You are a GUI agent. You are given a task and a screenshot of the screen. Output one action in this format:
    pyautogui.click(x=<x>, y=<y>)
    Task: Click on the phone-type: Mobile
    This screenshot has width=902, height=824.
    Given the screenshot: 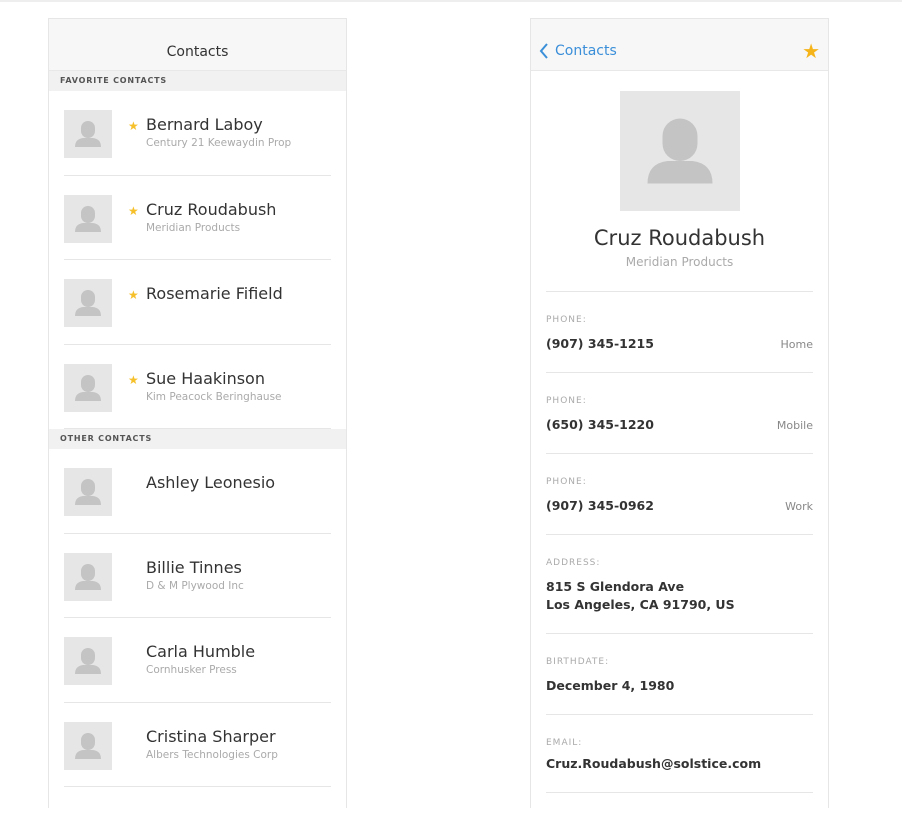 What is the action you would take?
    pyautogui.click(x=794, y=425)
    